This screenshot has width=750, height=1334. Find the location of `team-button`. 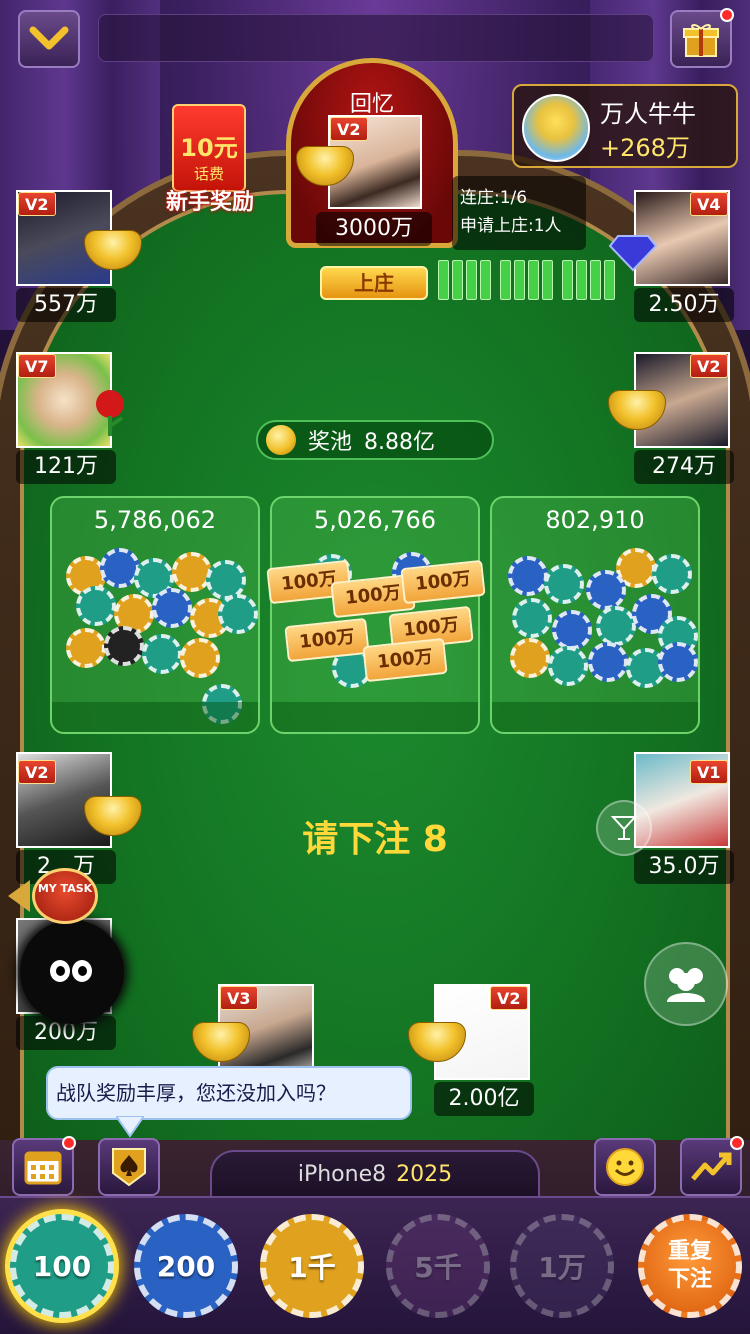

team-button is located at coordinates (129, 1167).